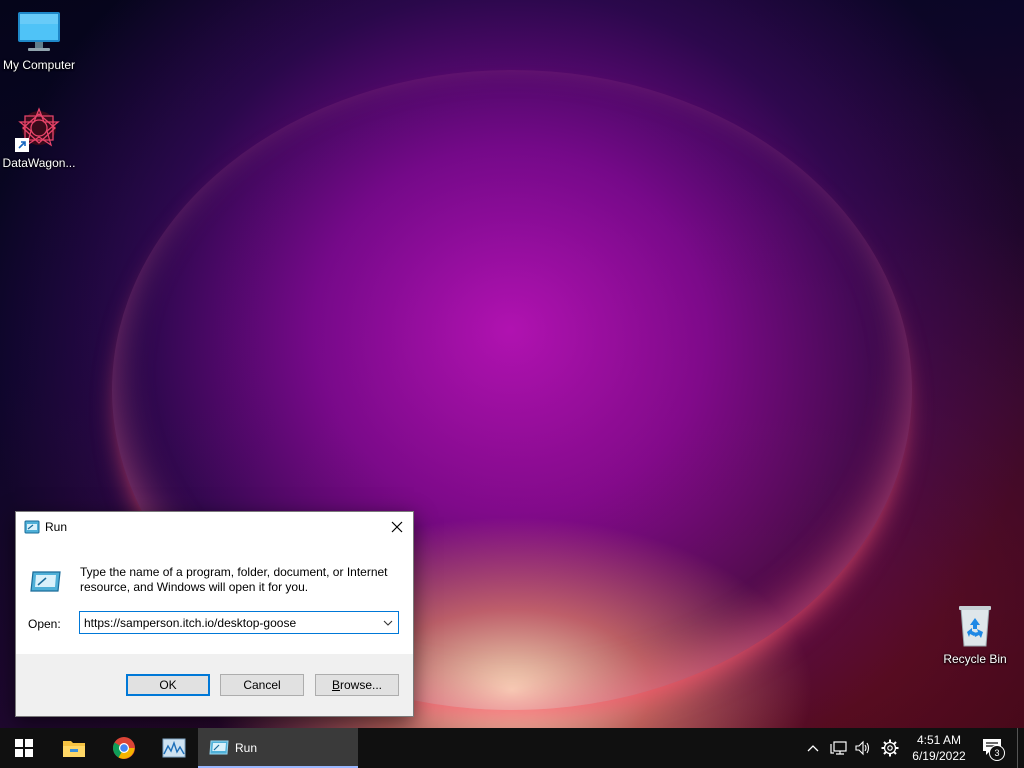 This screenshot has width=1024, height=768. Describe the element at coordinates (997, 753) in the screenshot. I see `notification-count-badge: 3` at that location.